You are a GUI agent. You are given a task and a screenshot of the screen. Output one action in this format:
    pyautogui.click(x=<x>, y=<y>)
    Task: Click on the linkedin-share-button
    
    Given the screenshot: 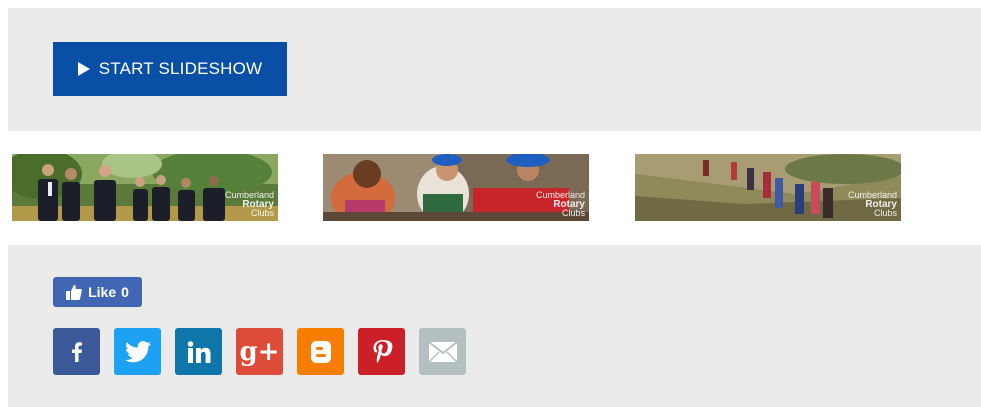 What is the action you would take?
    pyautogui.click(x=198, y=351)
    